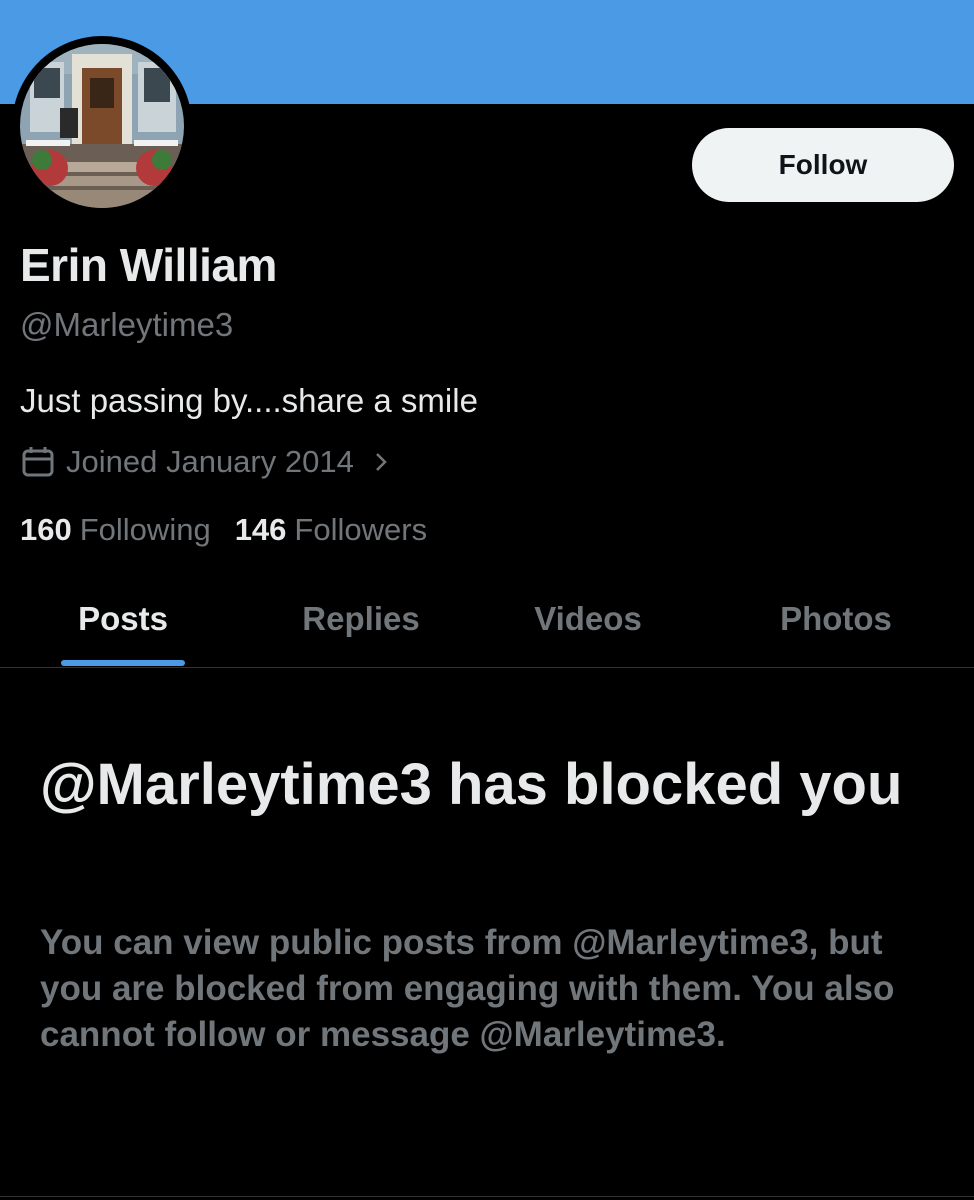 Image resolution: width=974 pixels, height=1200 pixels. What do you see at coordinates (361, 529) in the screenshot?
I see `followers-label: Followers` at bounding box center [361, 529].